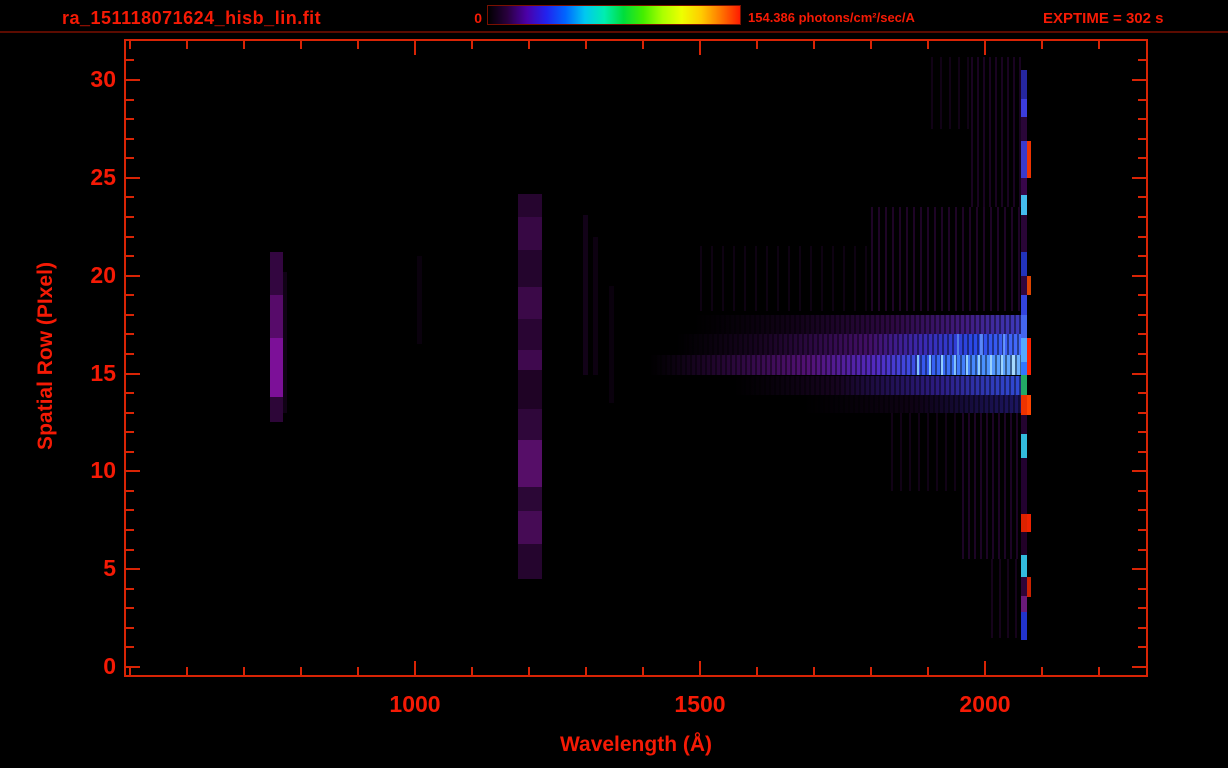  What do you see at coordinates (109, 568) in the screenshot?
I see `y-tick-label: 5` at bounding box center [109, 568].